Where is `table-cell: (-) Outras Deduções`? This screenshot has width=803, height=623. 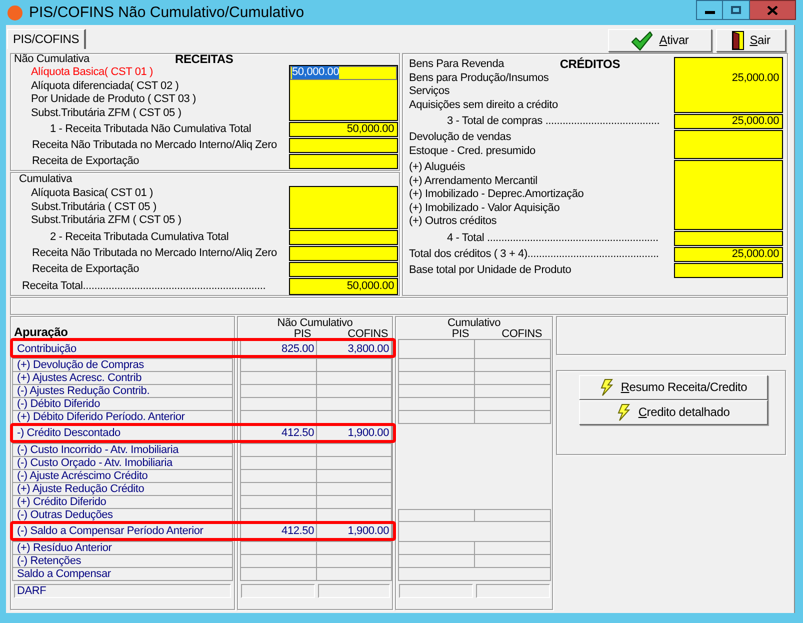
table-cell: (-) Outras Deduções is located at coordinates (122, 515).